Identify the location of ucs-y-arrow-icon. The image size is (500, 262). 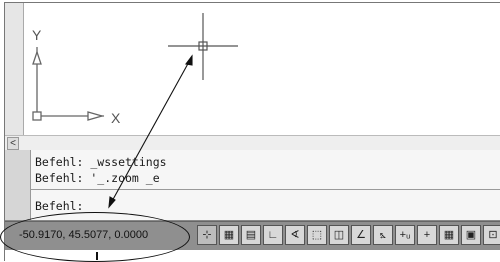
(37, 57).